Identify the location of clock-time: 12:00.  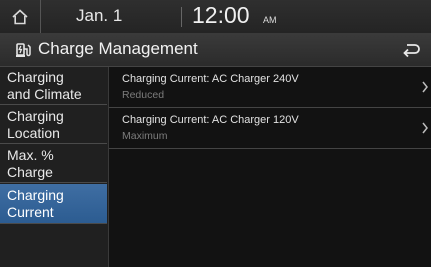
(221, 15).